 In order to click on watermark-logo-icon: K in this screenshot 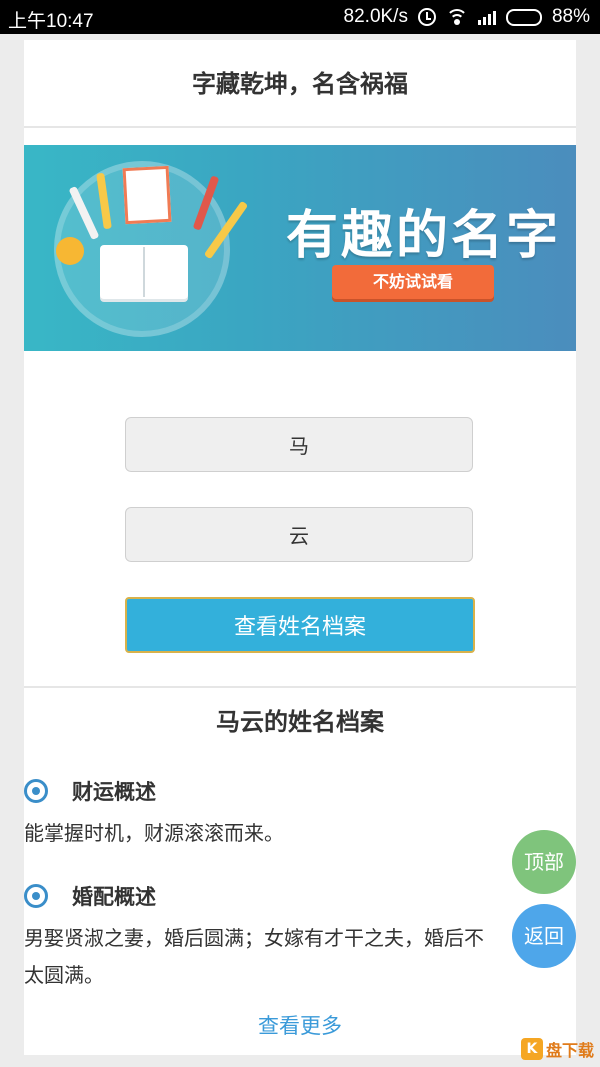, I will do `click(531, 1049)`.